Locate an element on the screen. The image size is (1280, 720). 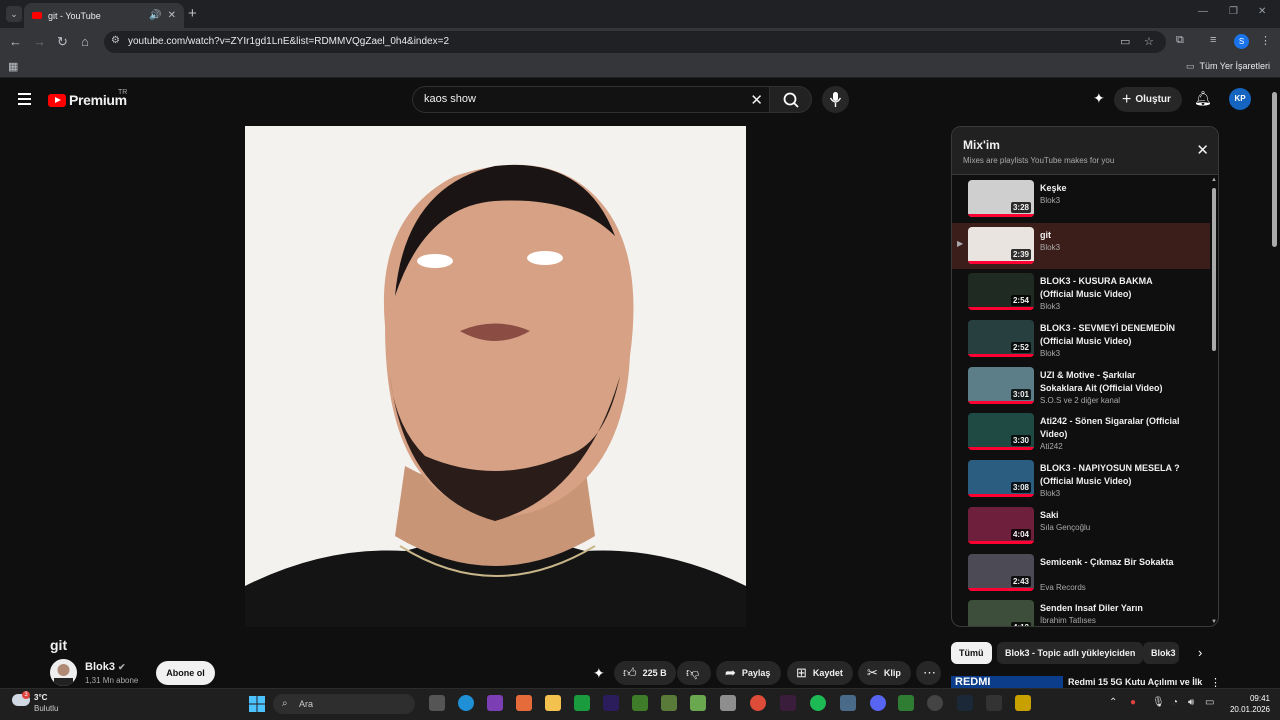
steam-icon is located at coordinates (965, 703).